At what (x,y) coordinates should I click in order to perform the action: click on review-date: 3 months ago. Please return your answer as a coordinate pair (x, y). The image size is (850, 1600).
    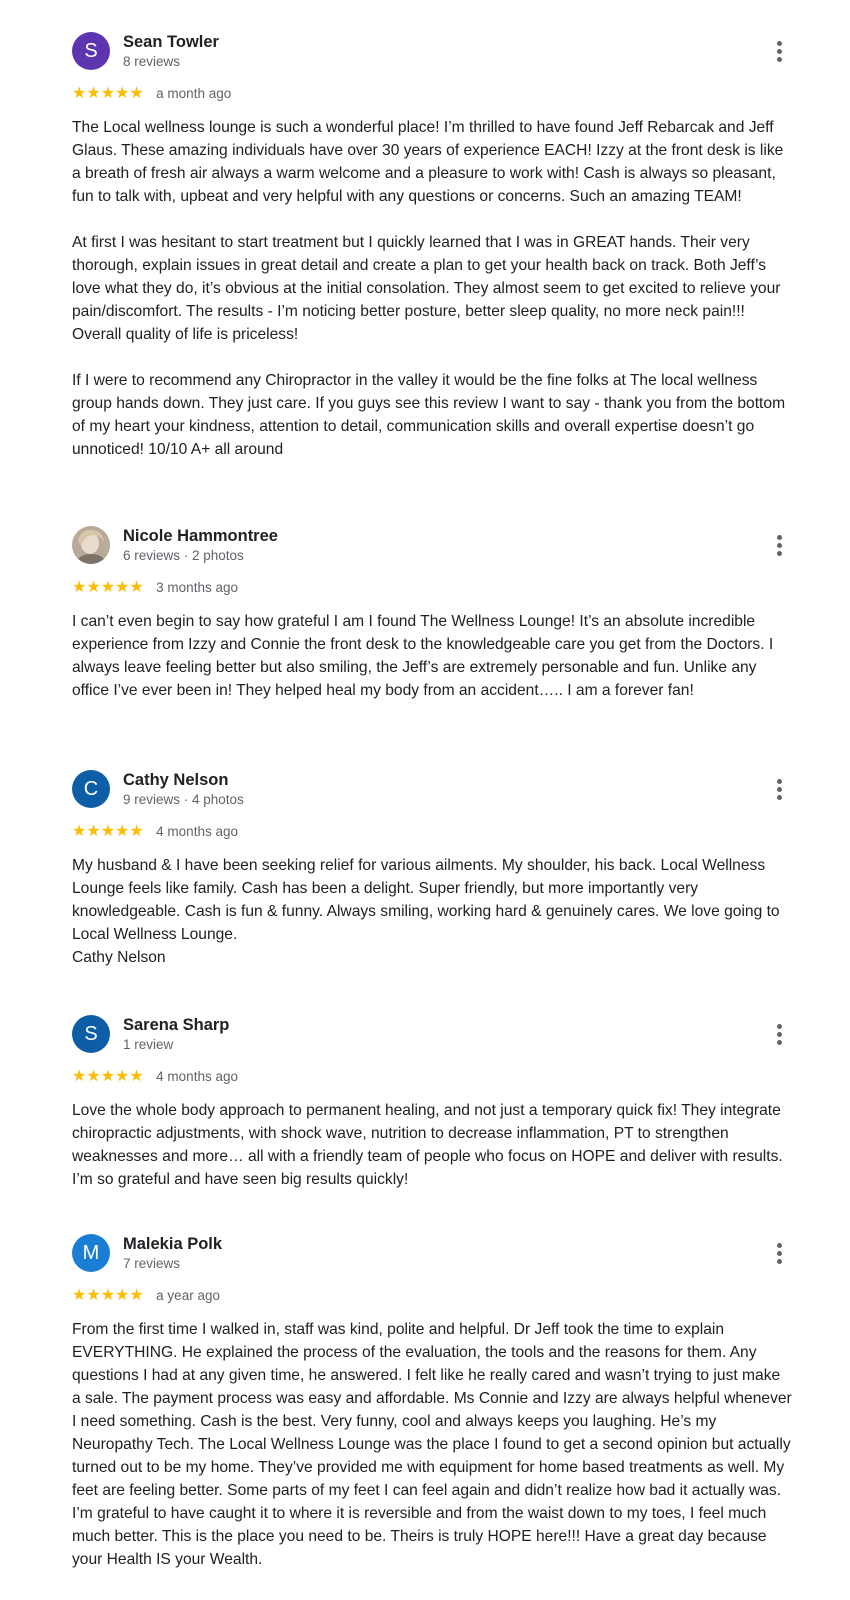
    Looking at the image, I should click on (197, 587).